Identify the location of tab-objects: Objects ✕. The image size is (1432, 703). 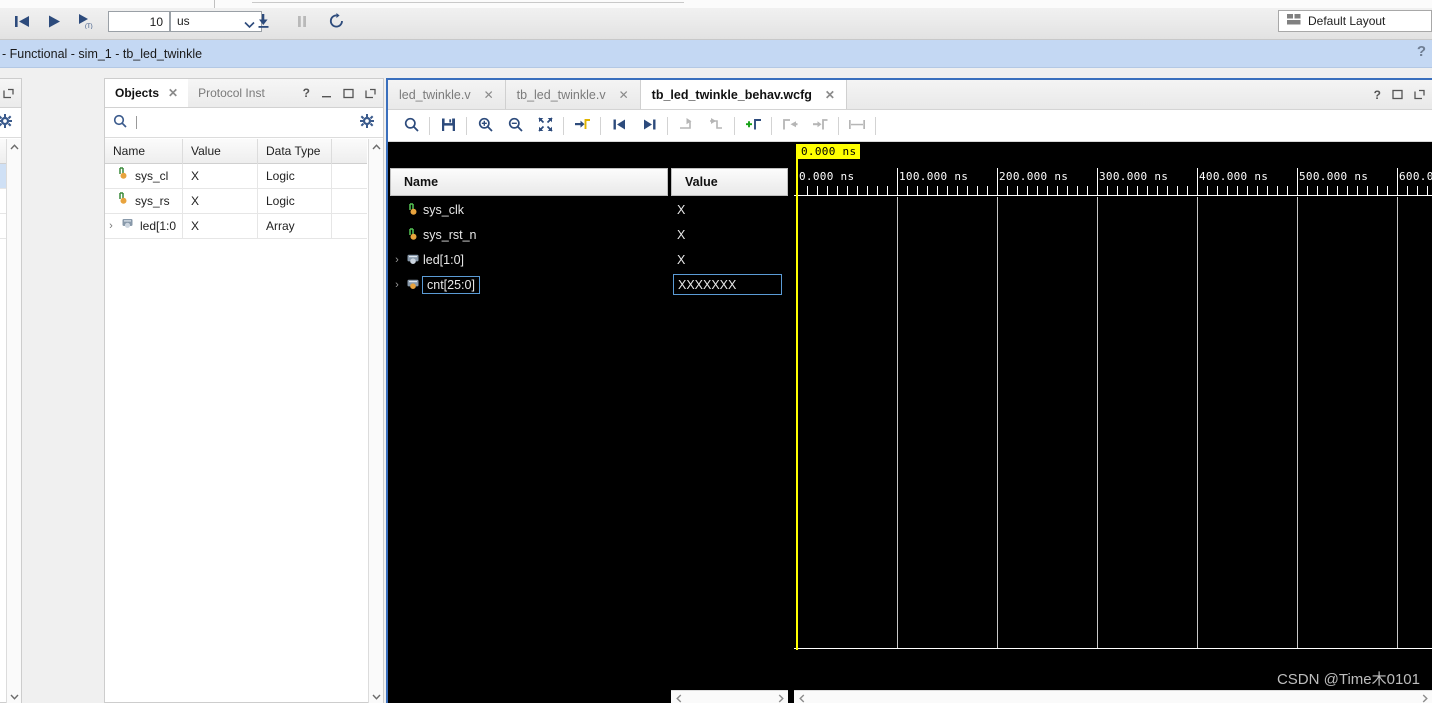
(147, 93).